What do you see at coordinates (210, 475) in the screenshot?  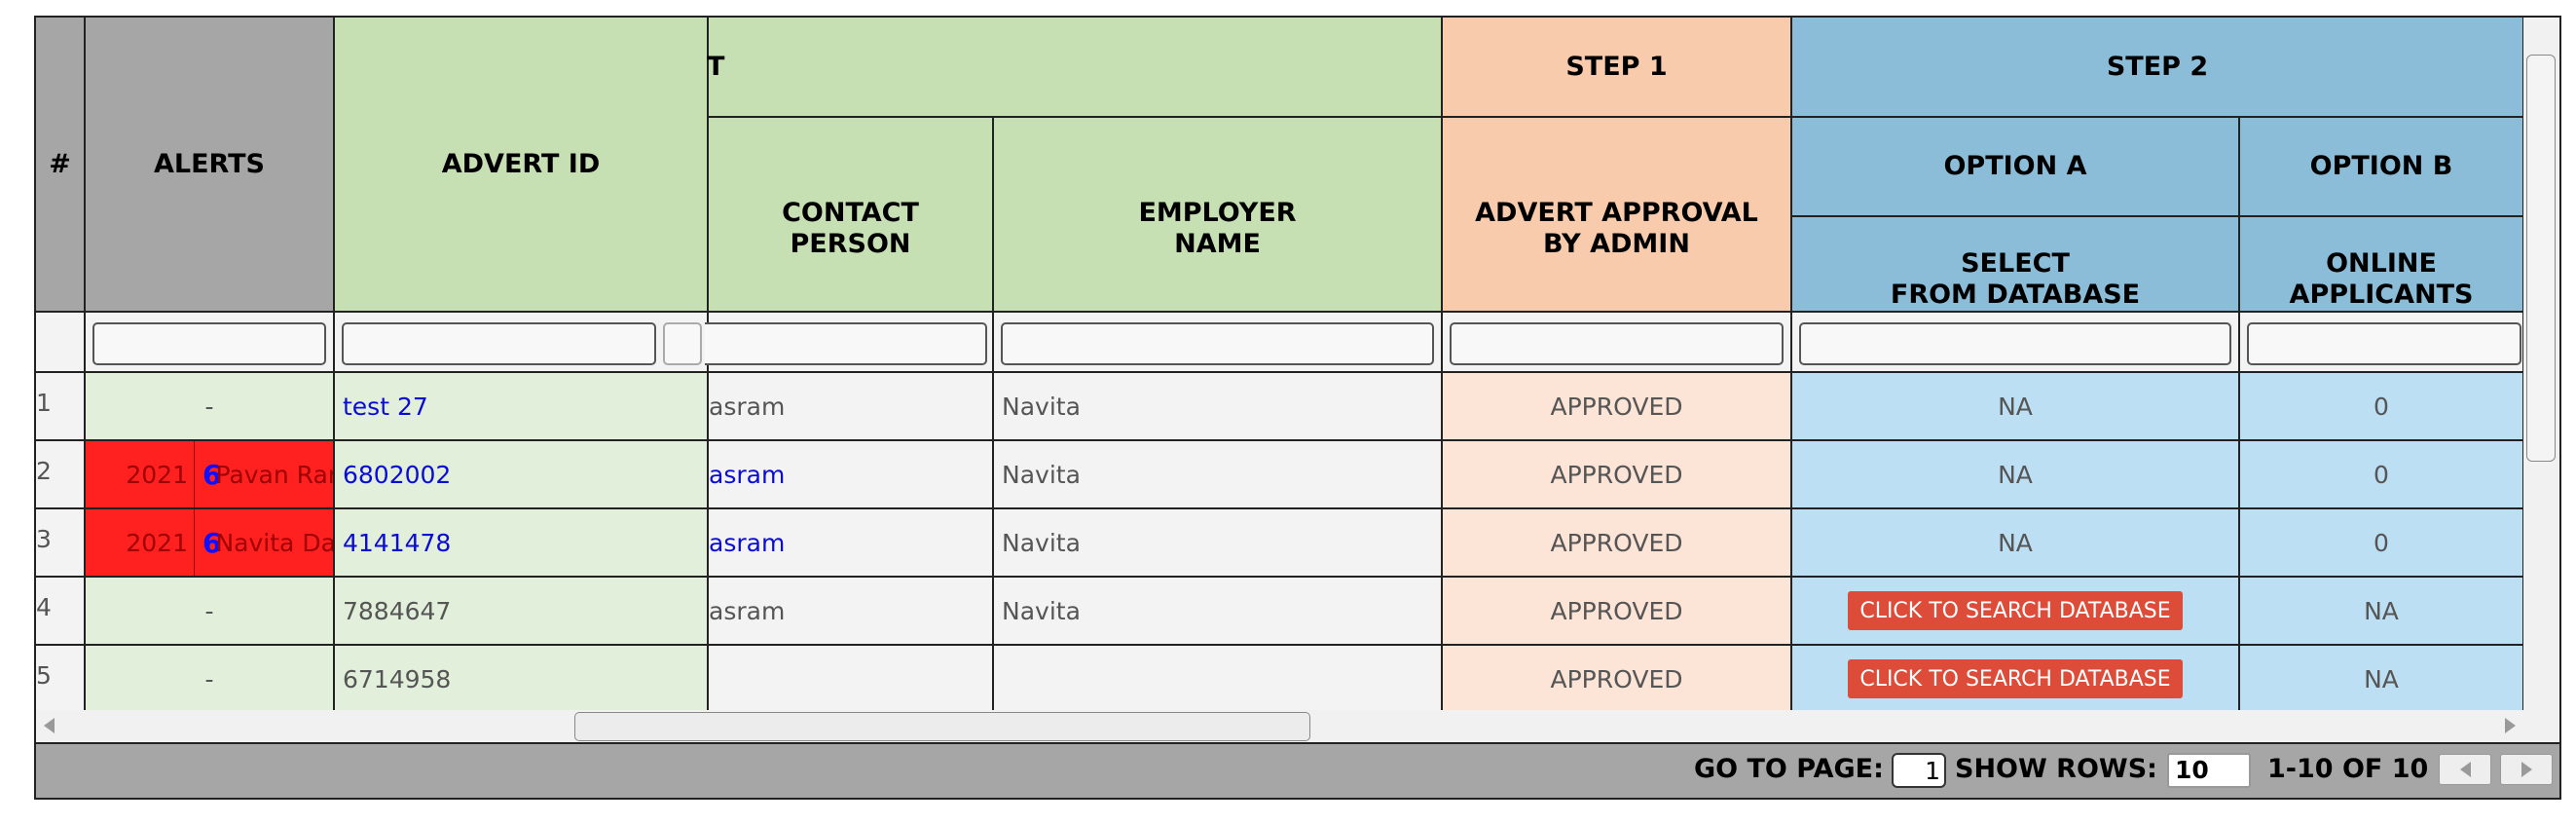 I see `alert-cell-active: 2021 6 Pavan Ram` at bounding box center [210, 475].